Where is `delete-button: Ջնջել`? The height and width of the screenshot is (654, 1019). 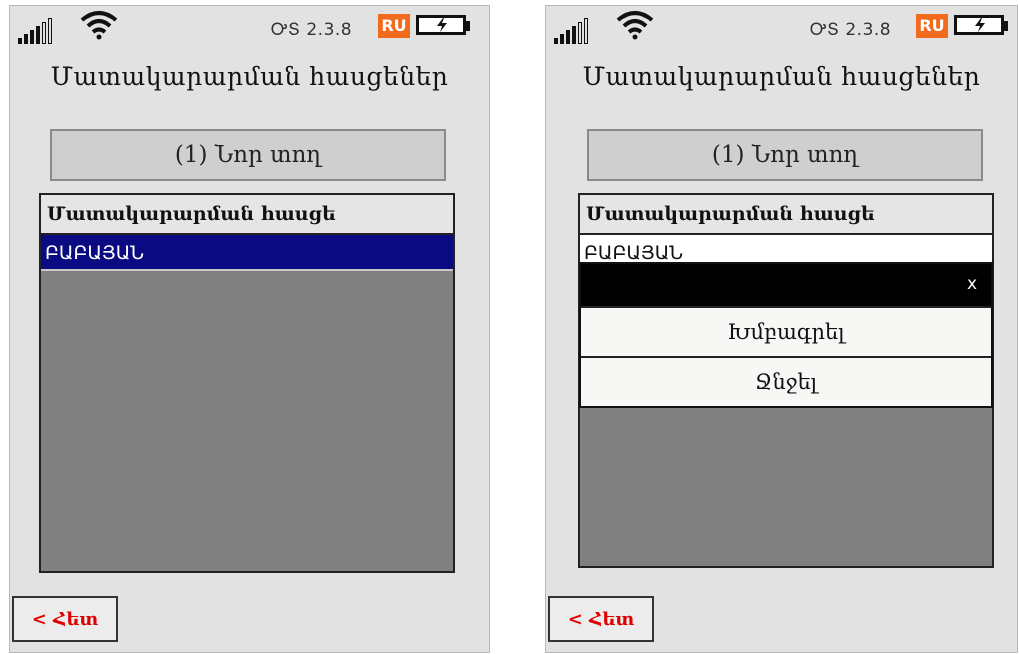 delete-button: Ջնջել is located at coordinates (786, 381).